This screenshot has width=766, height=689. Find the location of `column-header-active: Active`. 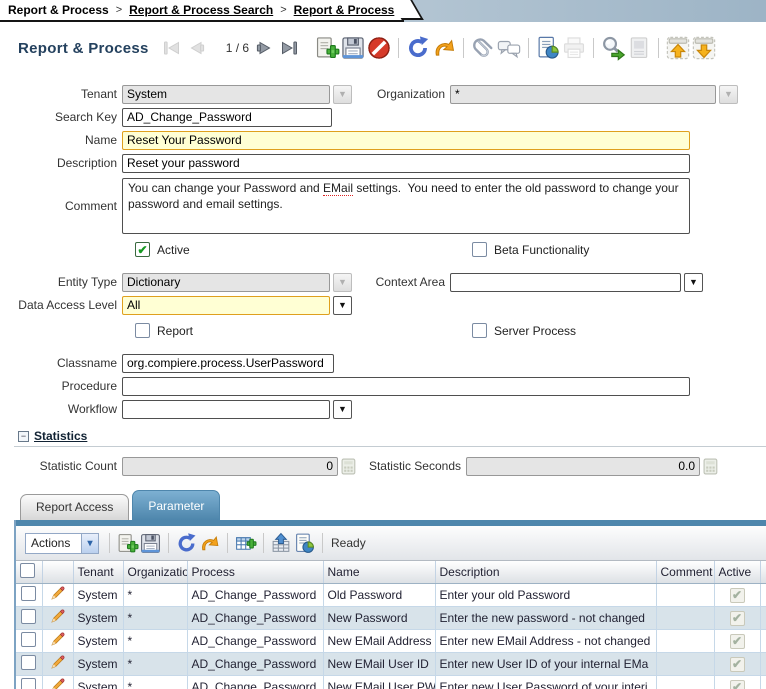

column-header-active: Active is located at coordinates (737, 572).